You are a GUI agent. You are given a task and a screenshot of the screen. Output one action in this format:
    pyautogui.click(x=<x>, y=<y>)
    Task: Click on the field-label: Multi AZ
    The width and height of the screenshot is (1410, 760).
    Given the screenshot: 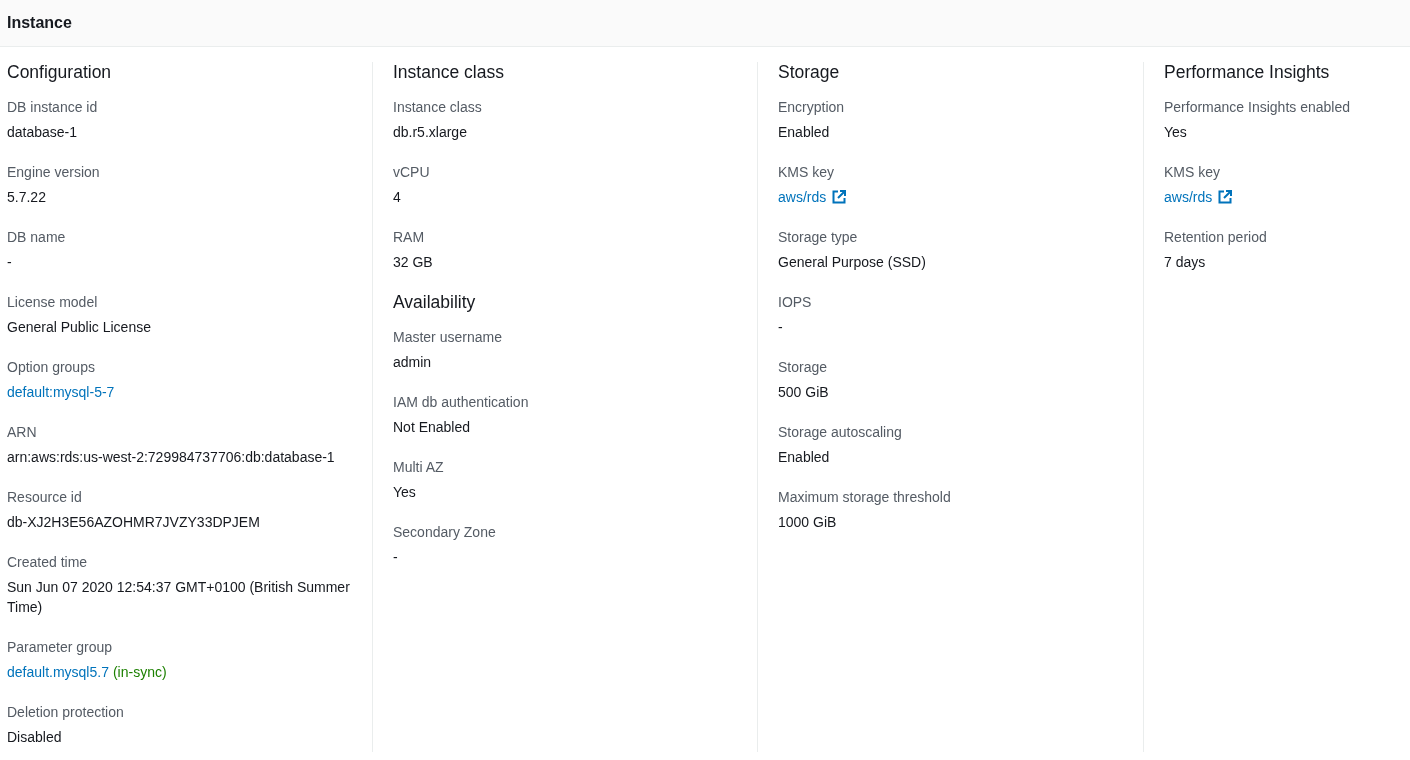 What is the action you would take?
    pyautogui.click(x=418, y=467)
    